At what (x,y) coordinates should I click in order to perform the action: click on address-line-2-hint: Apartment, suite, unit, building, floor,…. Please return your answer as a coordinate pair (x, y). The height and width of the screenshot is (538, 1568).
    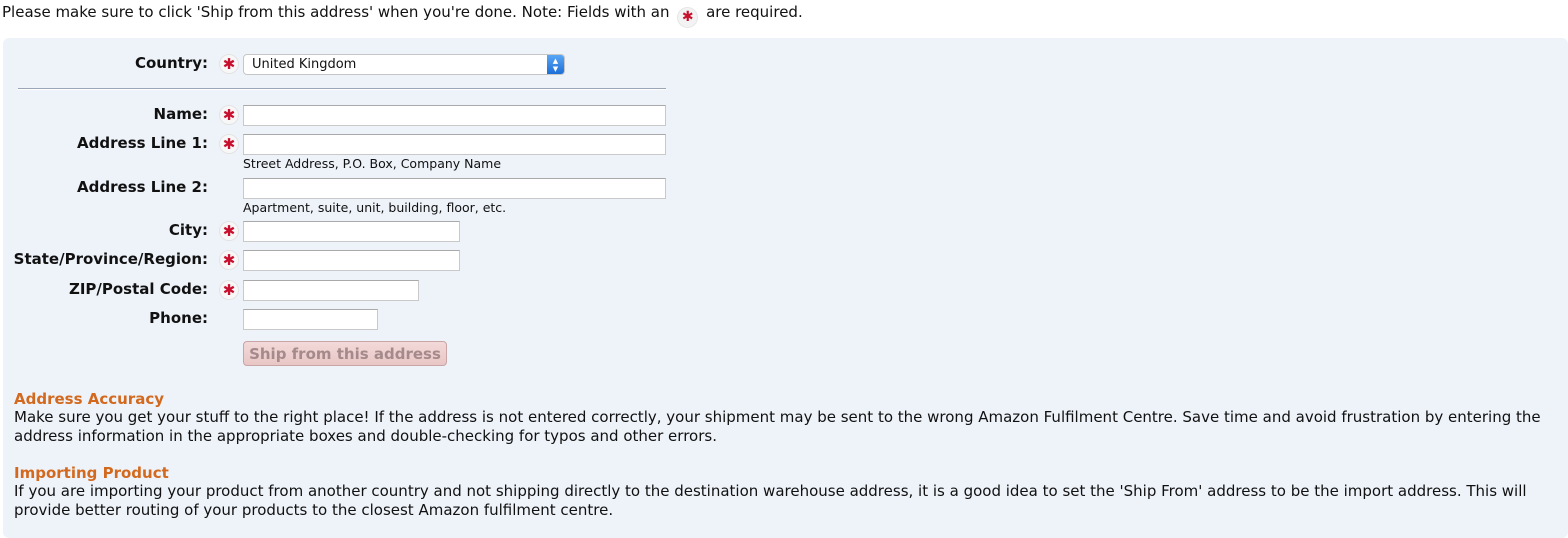
    Looking at the image, I should click on (375, 207).